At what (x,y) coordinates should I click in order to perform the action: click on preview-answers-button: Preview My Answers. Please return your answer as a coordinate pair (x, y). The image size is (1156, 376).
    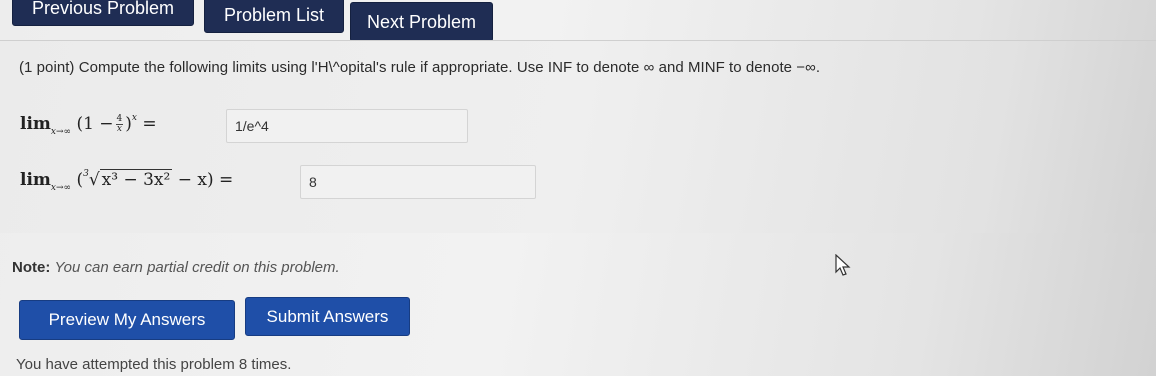
    Looking at the image, I should click on (127, 320).